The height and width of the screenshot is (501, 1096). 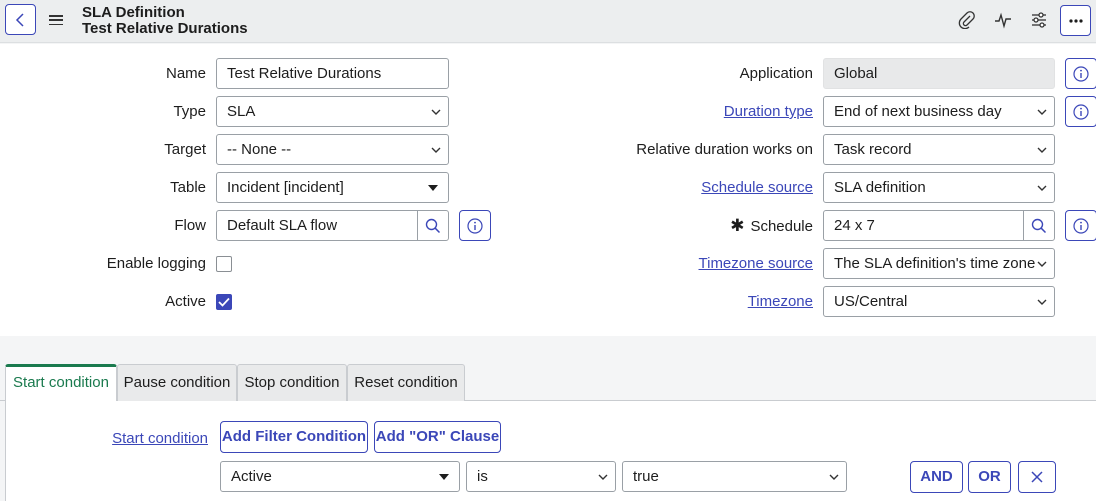 I want to click on duration-type-select: End of next business day, so click(x=939, y=111).